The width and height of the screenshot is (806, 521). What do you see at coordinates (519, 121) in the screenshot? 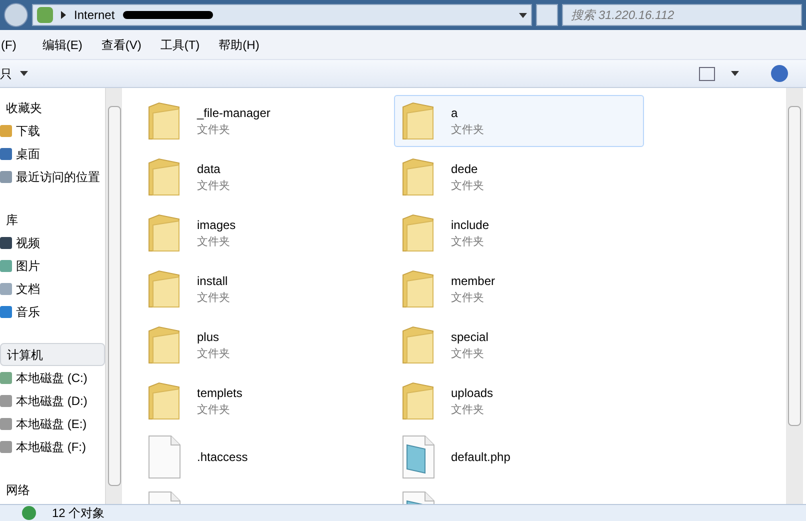
I see `folder-item: a 文件夹` at bounding box center [519, 121].